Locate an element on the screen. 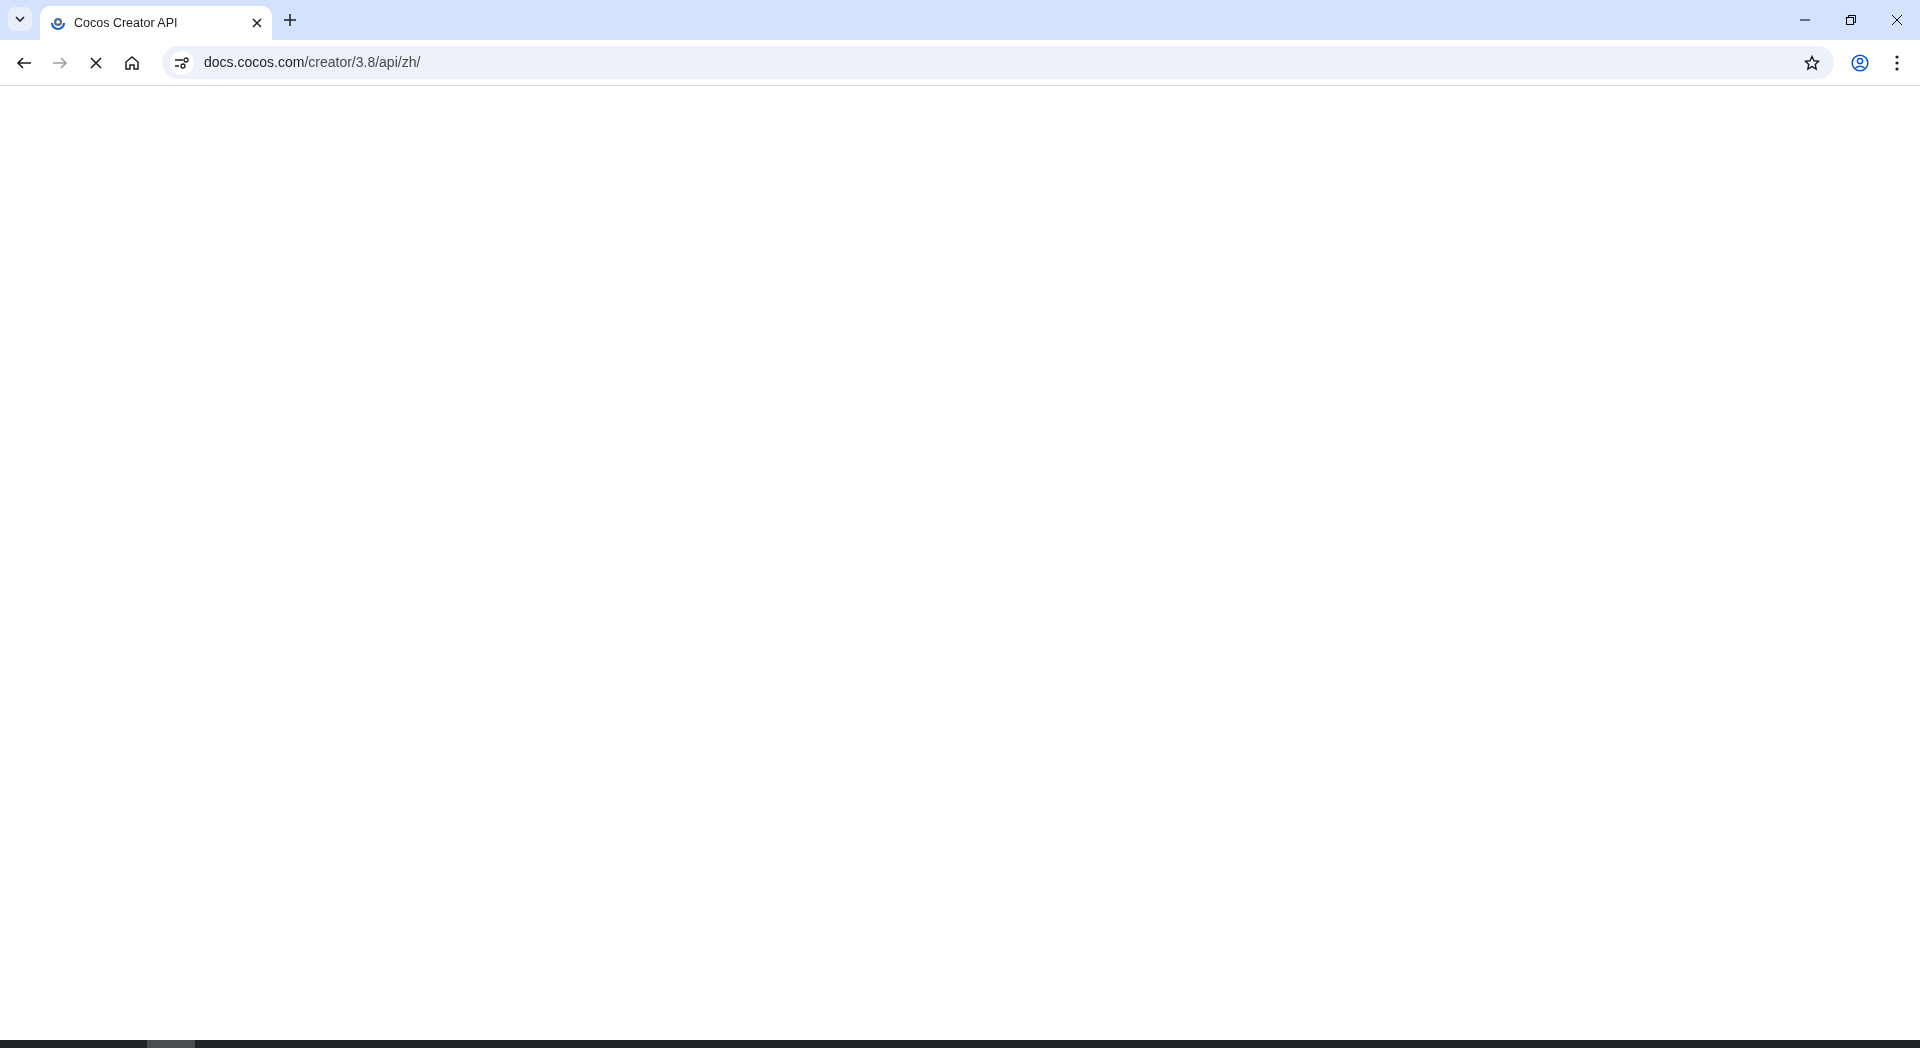 This screenshot has height=1048, width=1920. tab-search-button is located at coordinates (20, 19).